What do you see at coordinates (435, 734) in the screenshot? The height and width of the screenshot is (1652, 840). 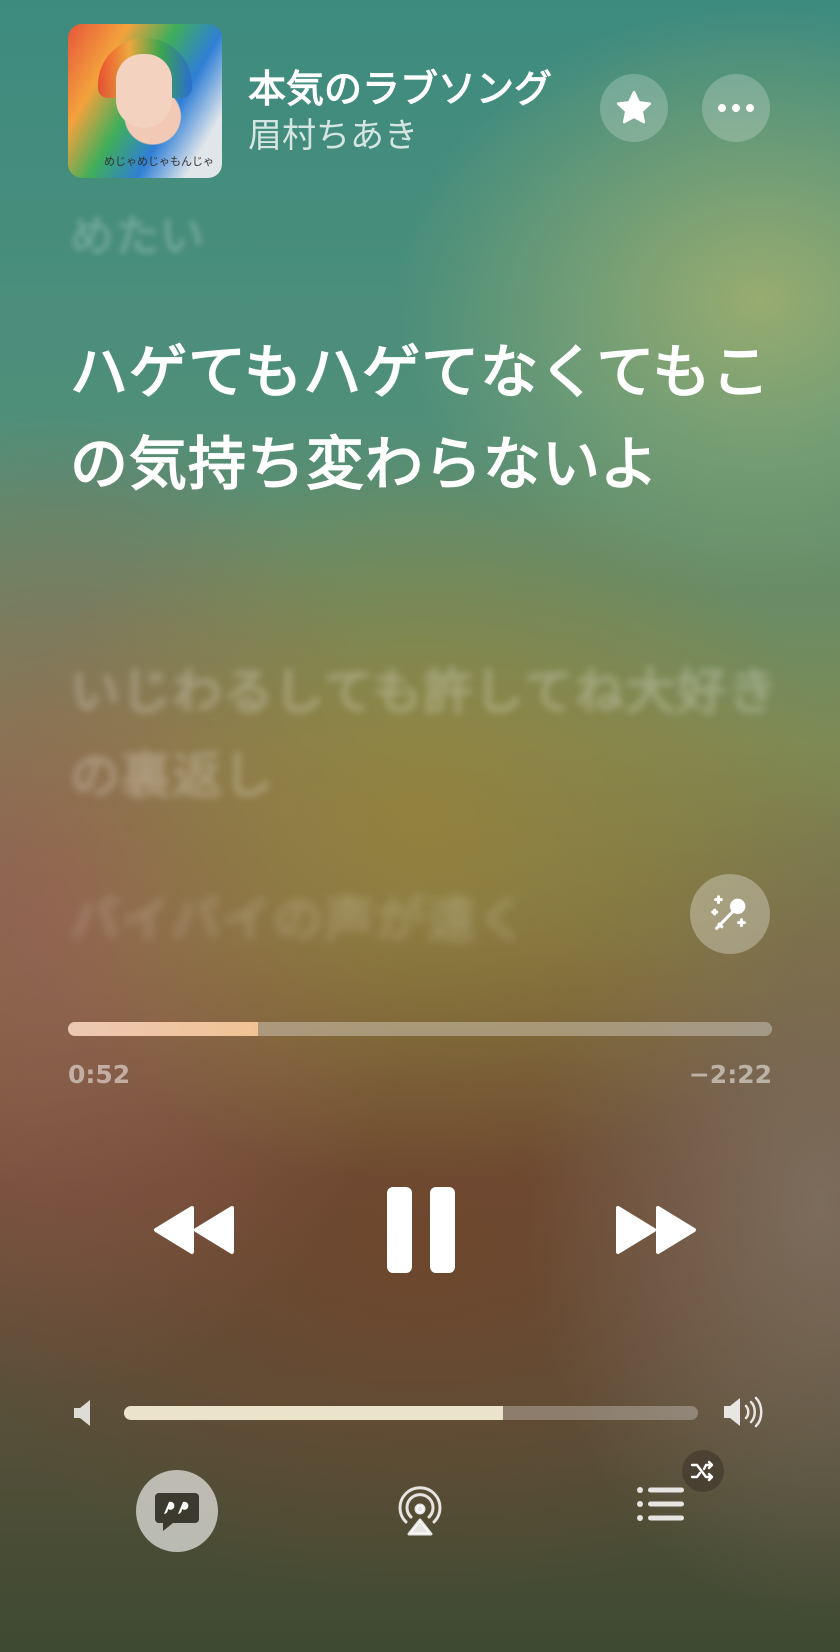 I see `lyric-line-next: いじわるしても許してね大好きの裏返し` at bounding box center [435, 734].